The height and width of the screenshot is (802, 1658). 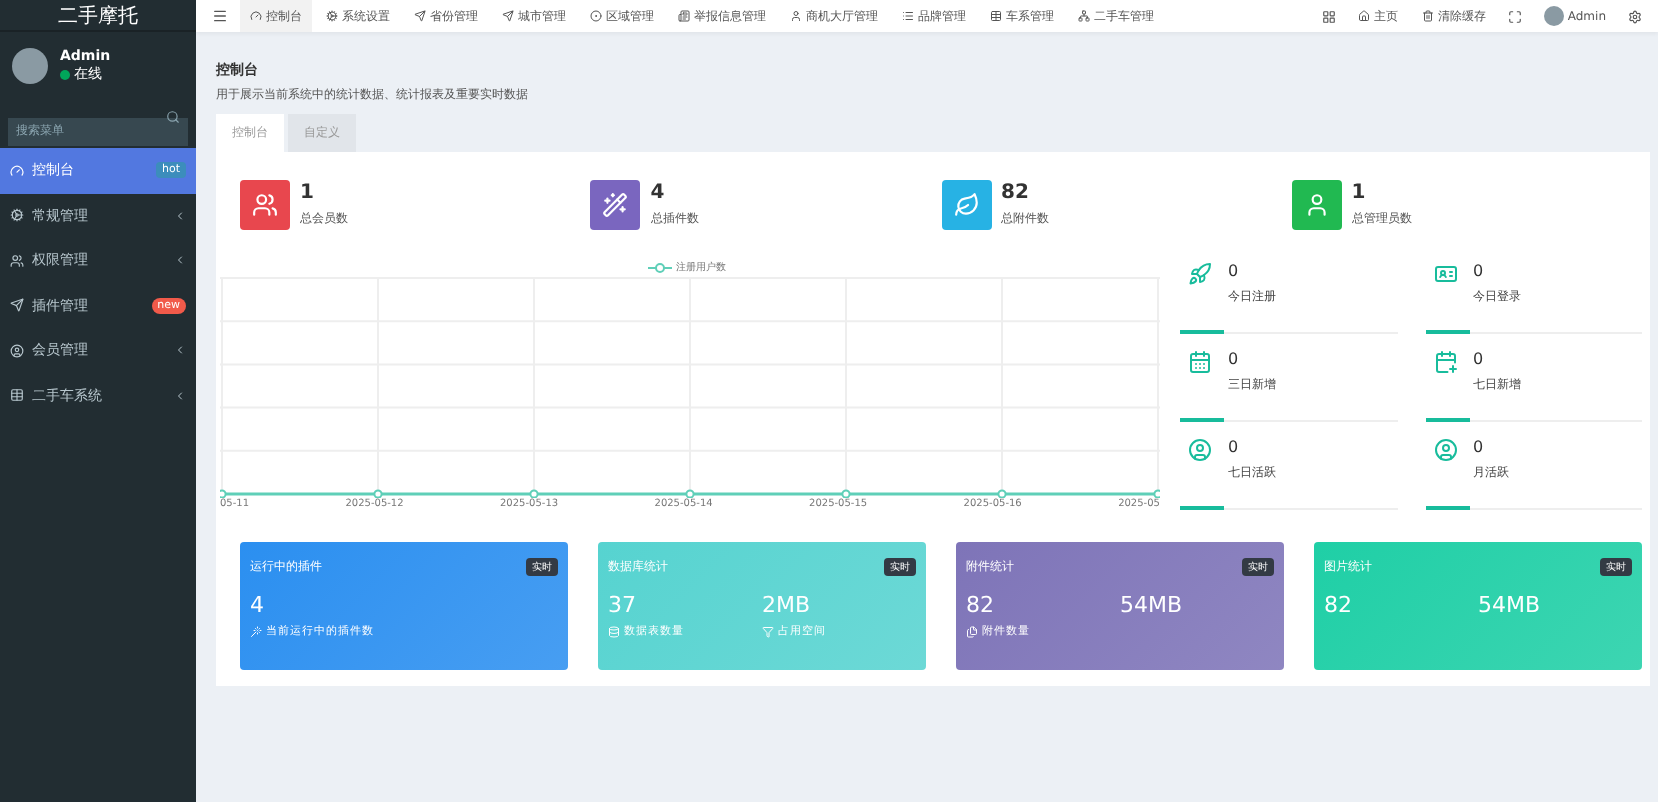 I want to click on calendar-plus-icon, so click(x=1445, y=362).